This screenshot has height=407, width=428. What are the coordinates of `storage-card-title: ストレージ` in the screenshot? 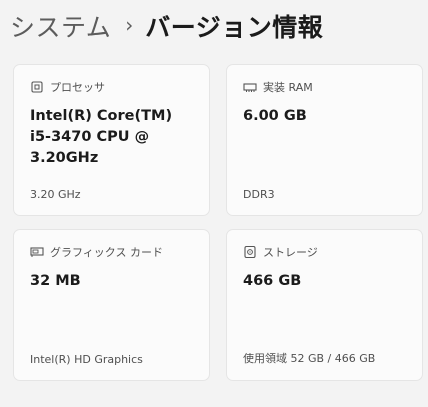 It's located at (290, 252).